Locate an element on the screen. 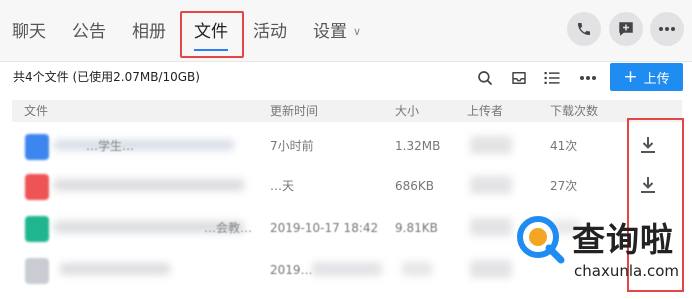 This screenshot has height=299, width=692. chat-add-button is located at coordinates (626, 29).